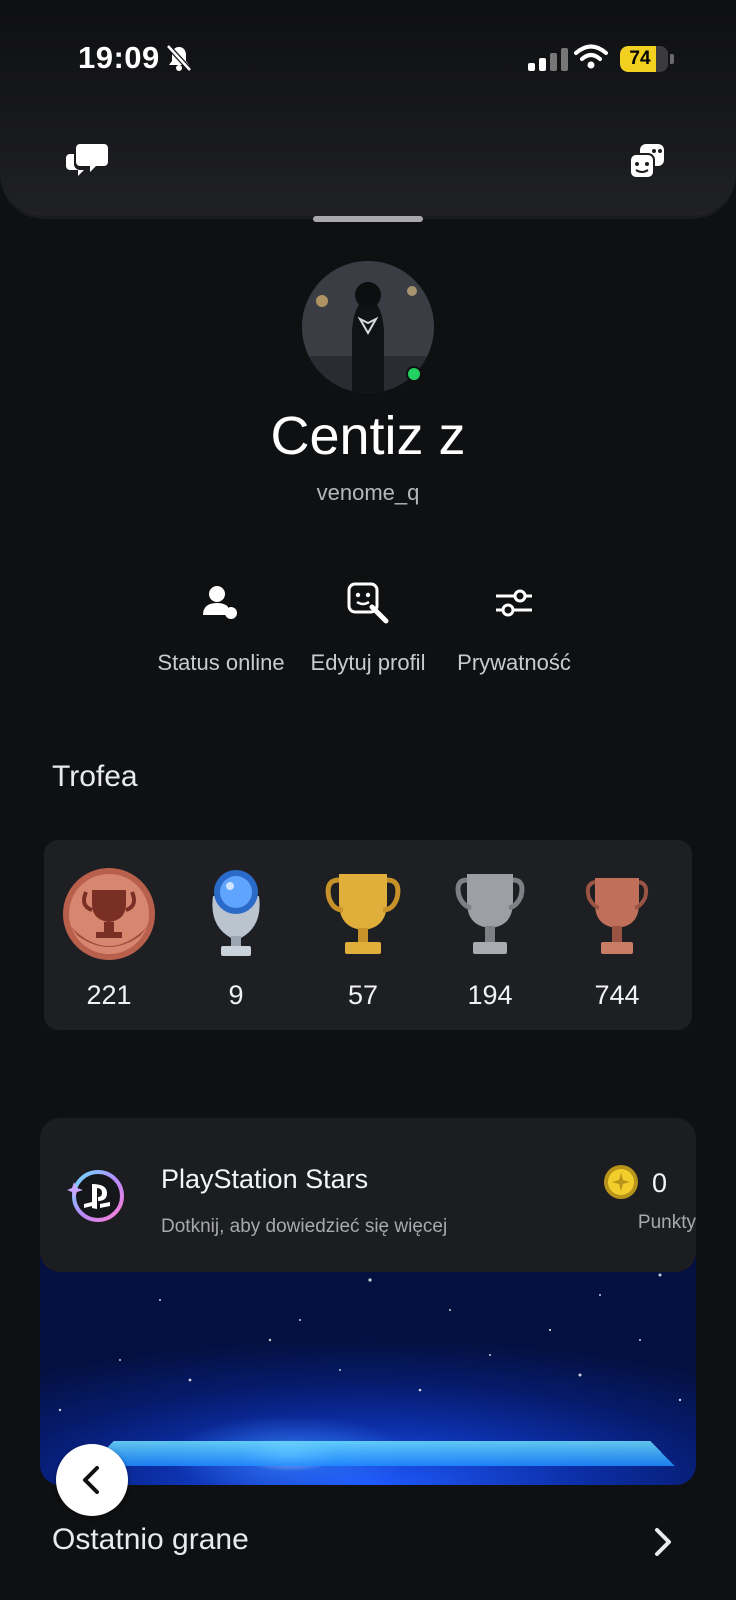 Image resolution: width=736 pixels, height=1600 pixels. I want to click on top-bar: 19:09 74, so click(368, 108).